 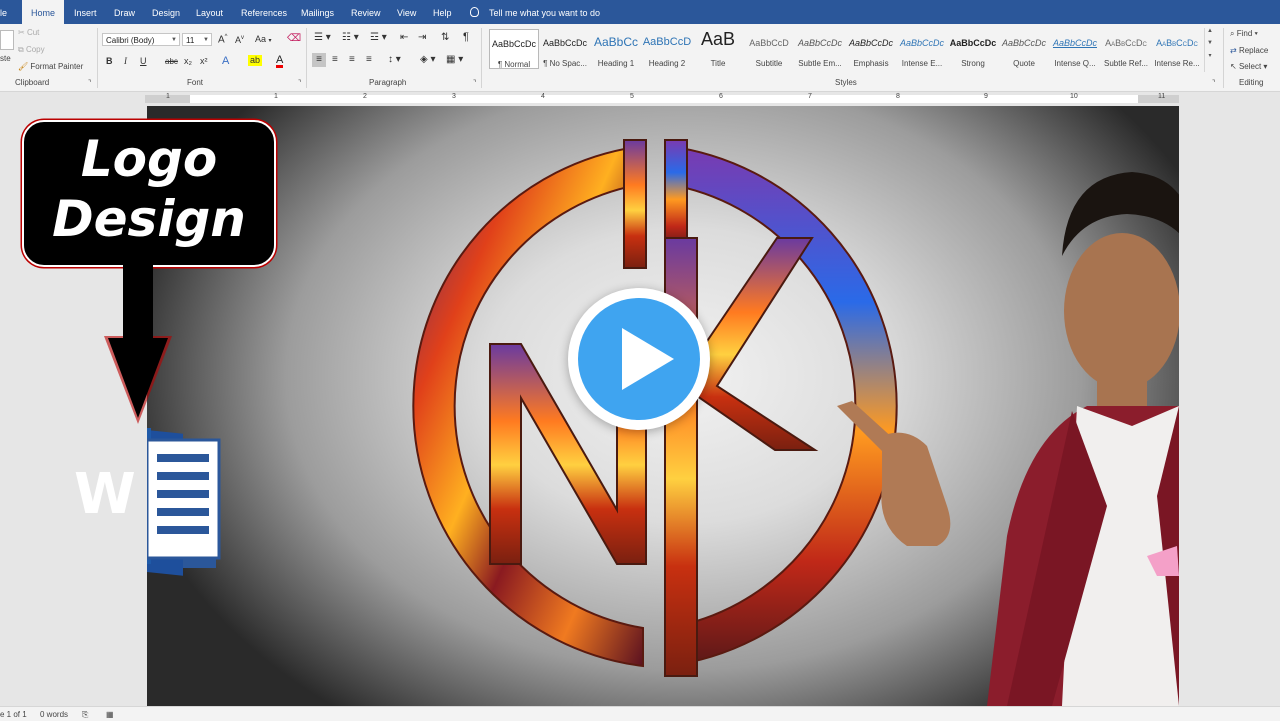 What do you see at coordinates (319, 60) in the screenshot?
I see `align-left-icon: ≡` at bounding box center [319, 60].